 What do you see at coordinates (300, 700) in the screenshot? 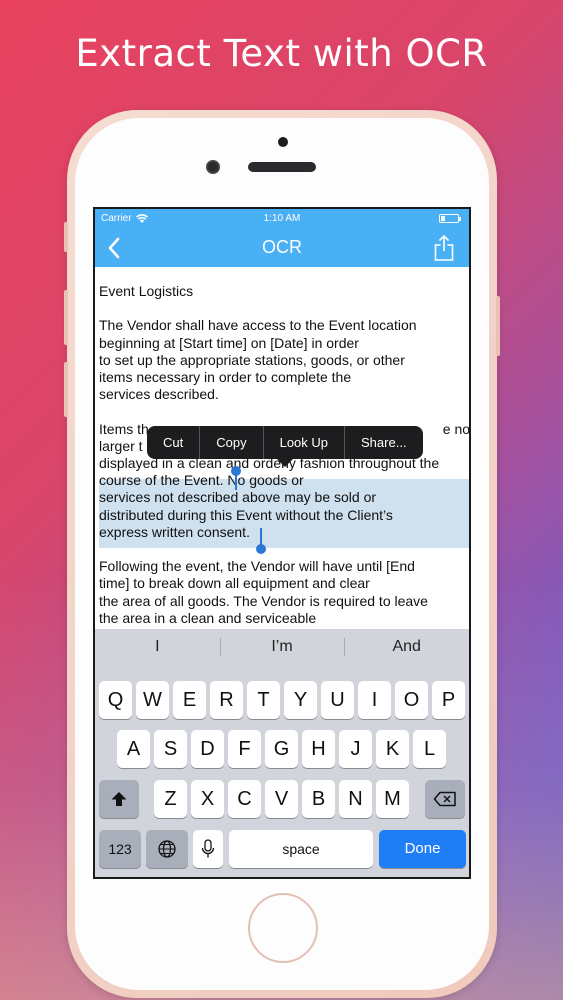
I see `key-y: Y` at bounding box center [300, 700].